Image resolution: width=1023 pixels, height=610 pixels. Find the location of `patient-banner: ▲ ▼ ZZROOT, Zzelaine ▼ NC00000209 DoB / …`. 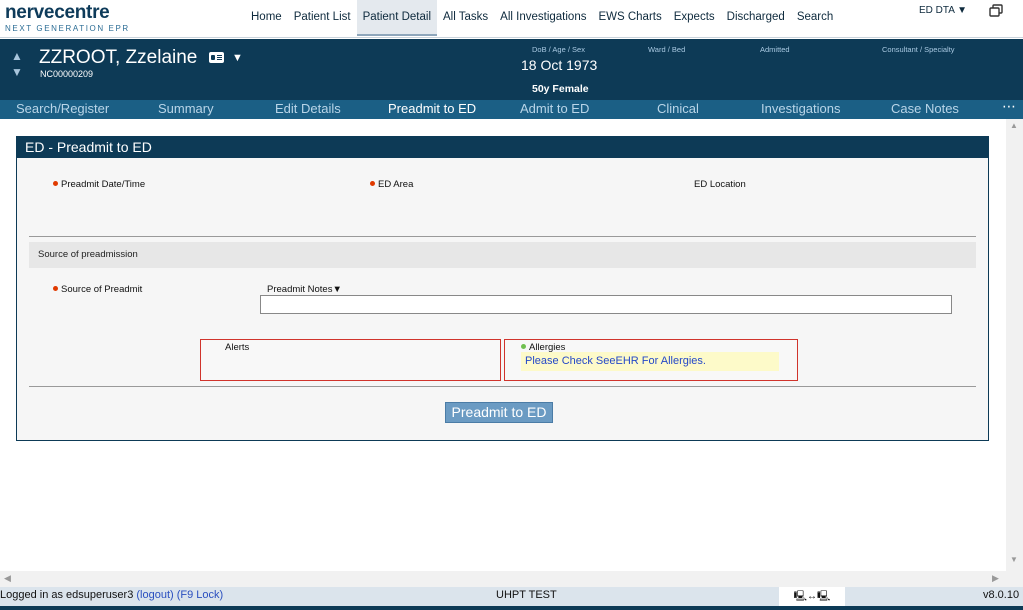

patient-banner: ▲ ▼ ZZROOT, Zzelaine ▼ NC00000209 DoB / … is located at coordinates (511, 69).